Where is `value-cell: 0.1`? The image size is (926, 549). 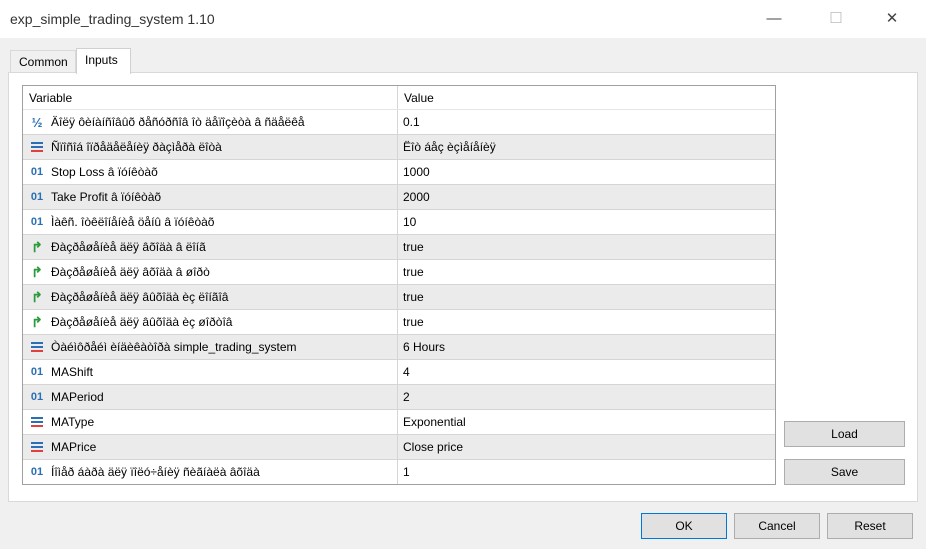
value-cell: 0.1 is located at coordinates (586, 122).